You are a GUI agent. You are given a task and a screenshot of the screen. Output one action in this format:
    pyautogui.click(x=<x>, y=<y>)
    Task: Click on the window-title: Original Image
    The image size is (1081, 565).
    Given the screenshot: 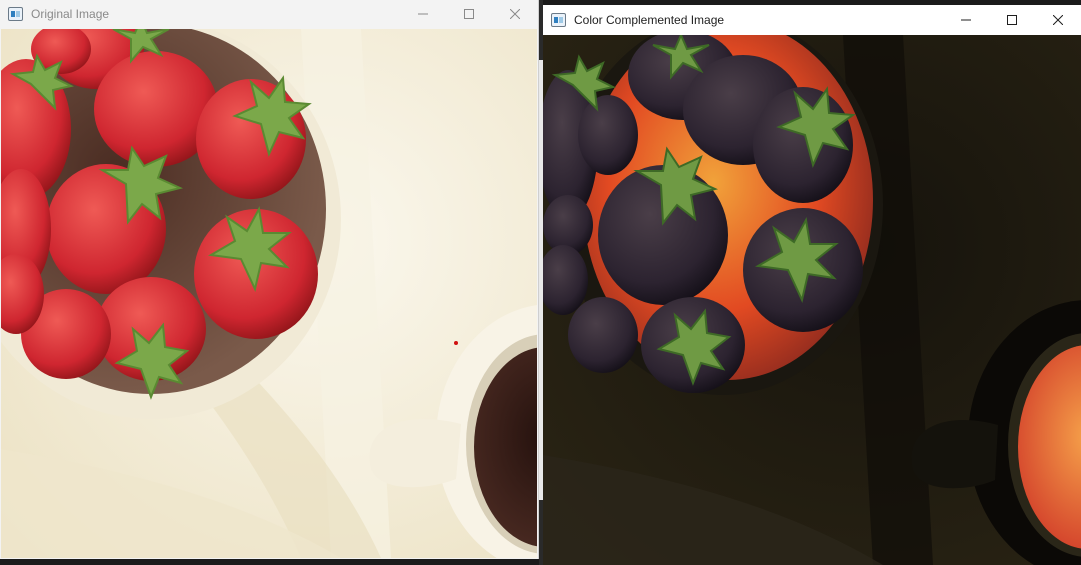 What is the action you would take?
    pyautogui.click(x=70, y=13)
    